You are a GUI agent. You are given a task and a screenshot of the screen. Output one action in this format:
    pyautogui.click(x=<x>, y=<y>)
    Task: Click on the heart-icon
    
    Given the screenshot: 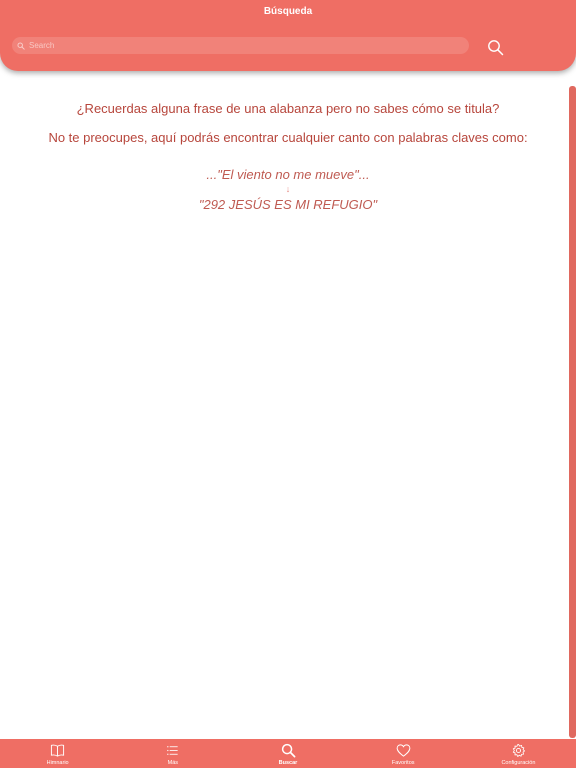 What is the action you would take?
    pyautogui.click(x=403, y=750)
    